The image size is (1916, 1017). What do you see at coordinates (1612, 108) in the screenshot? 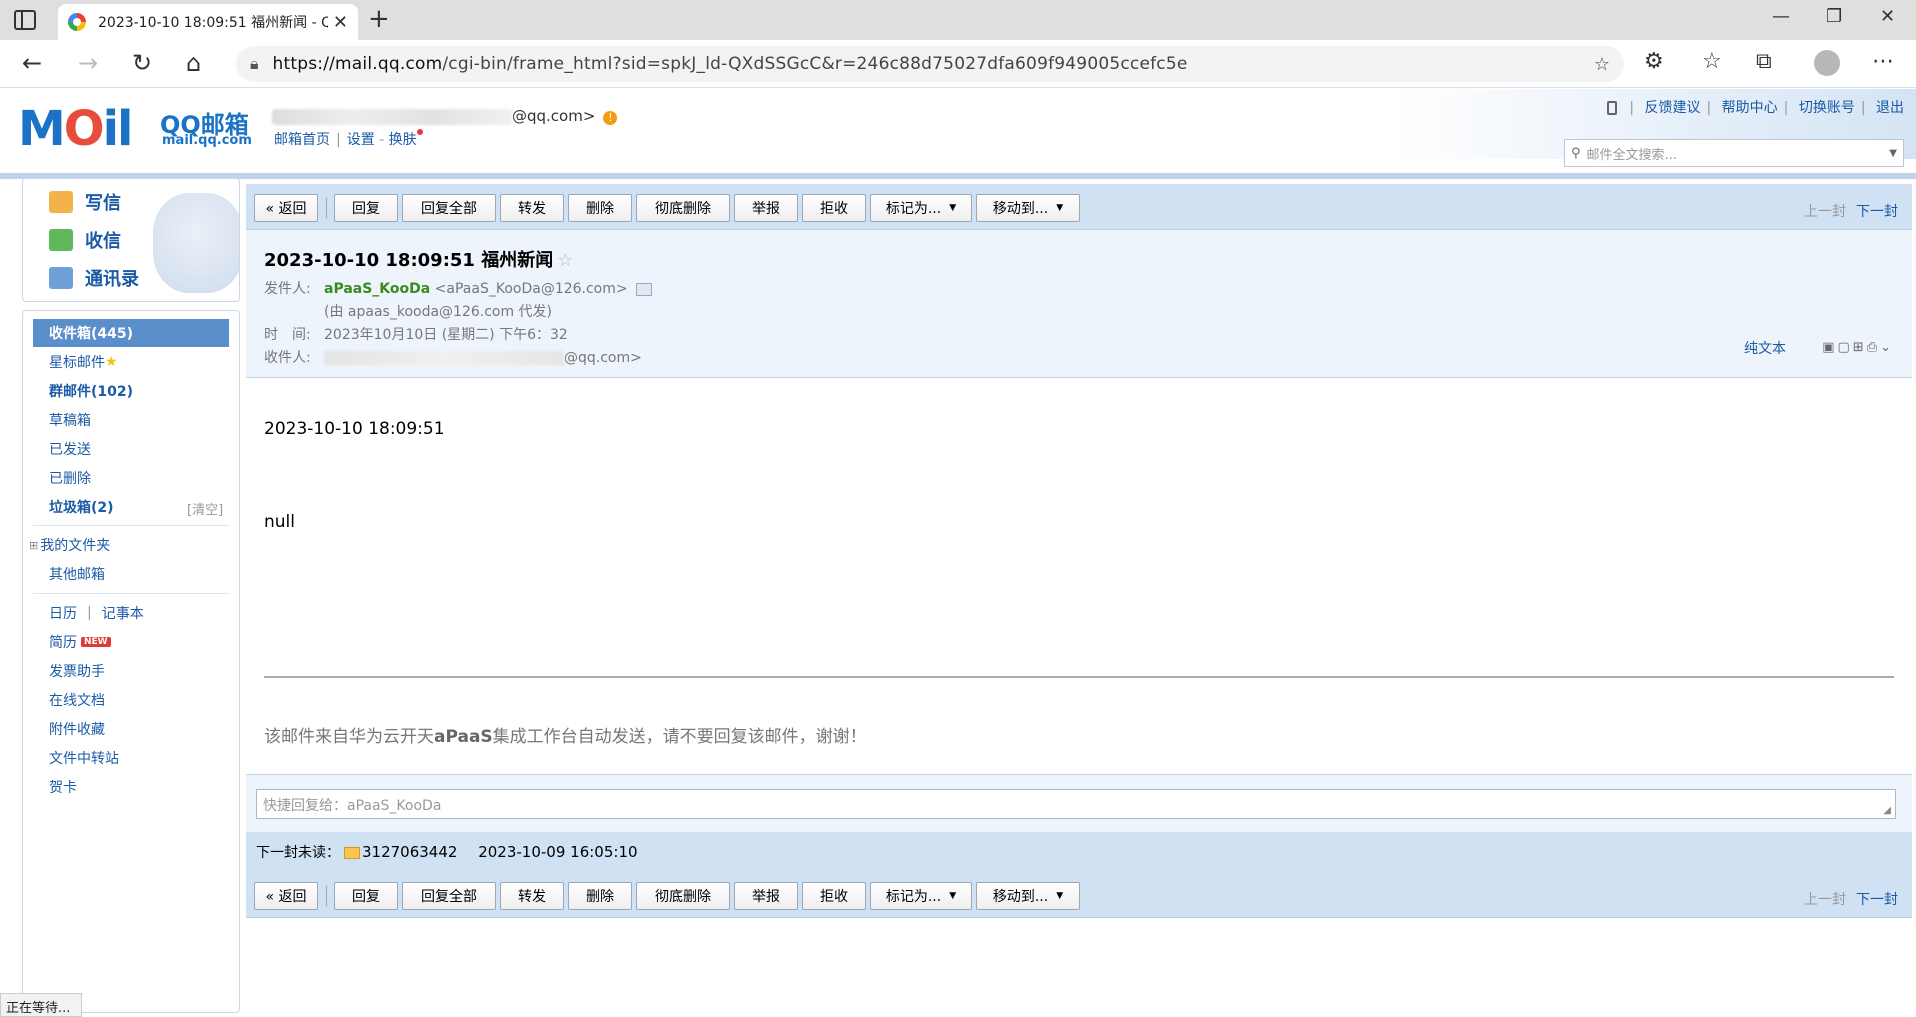
I see `phone-icon` at bounding box center [1612, 108].